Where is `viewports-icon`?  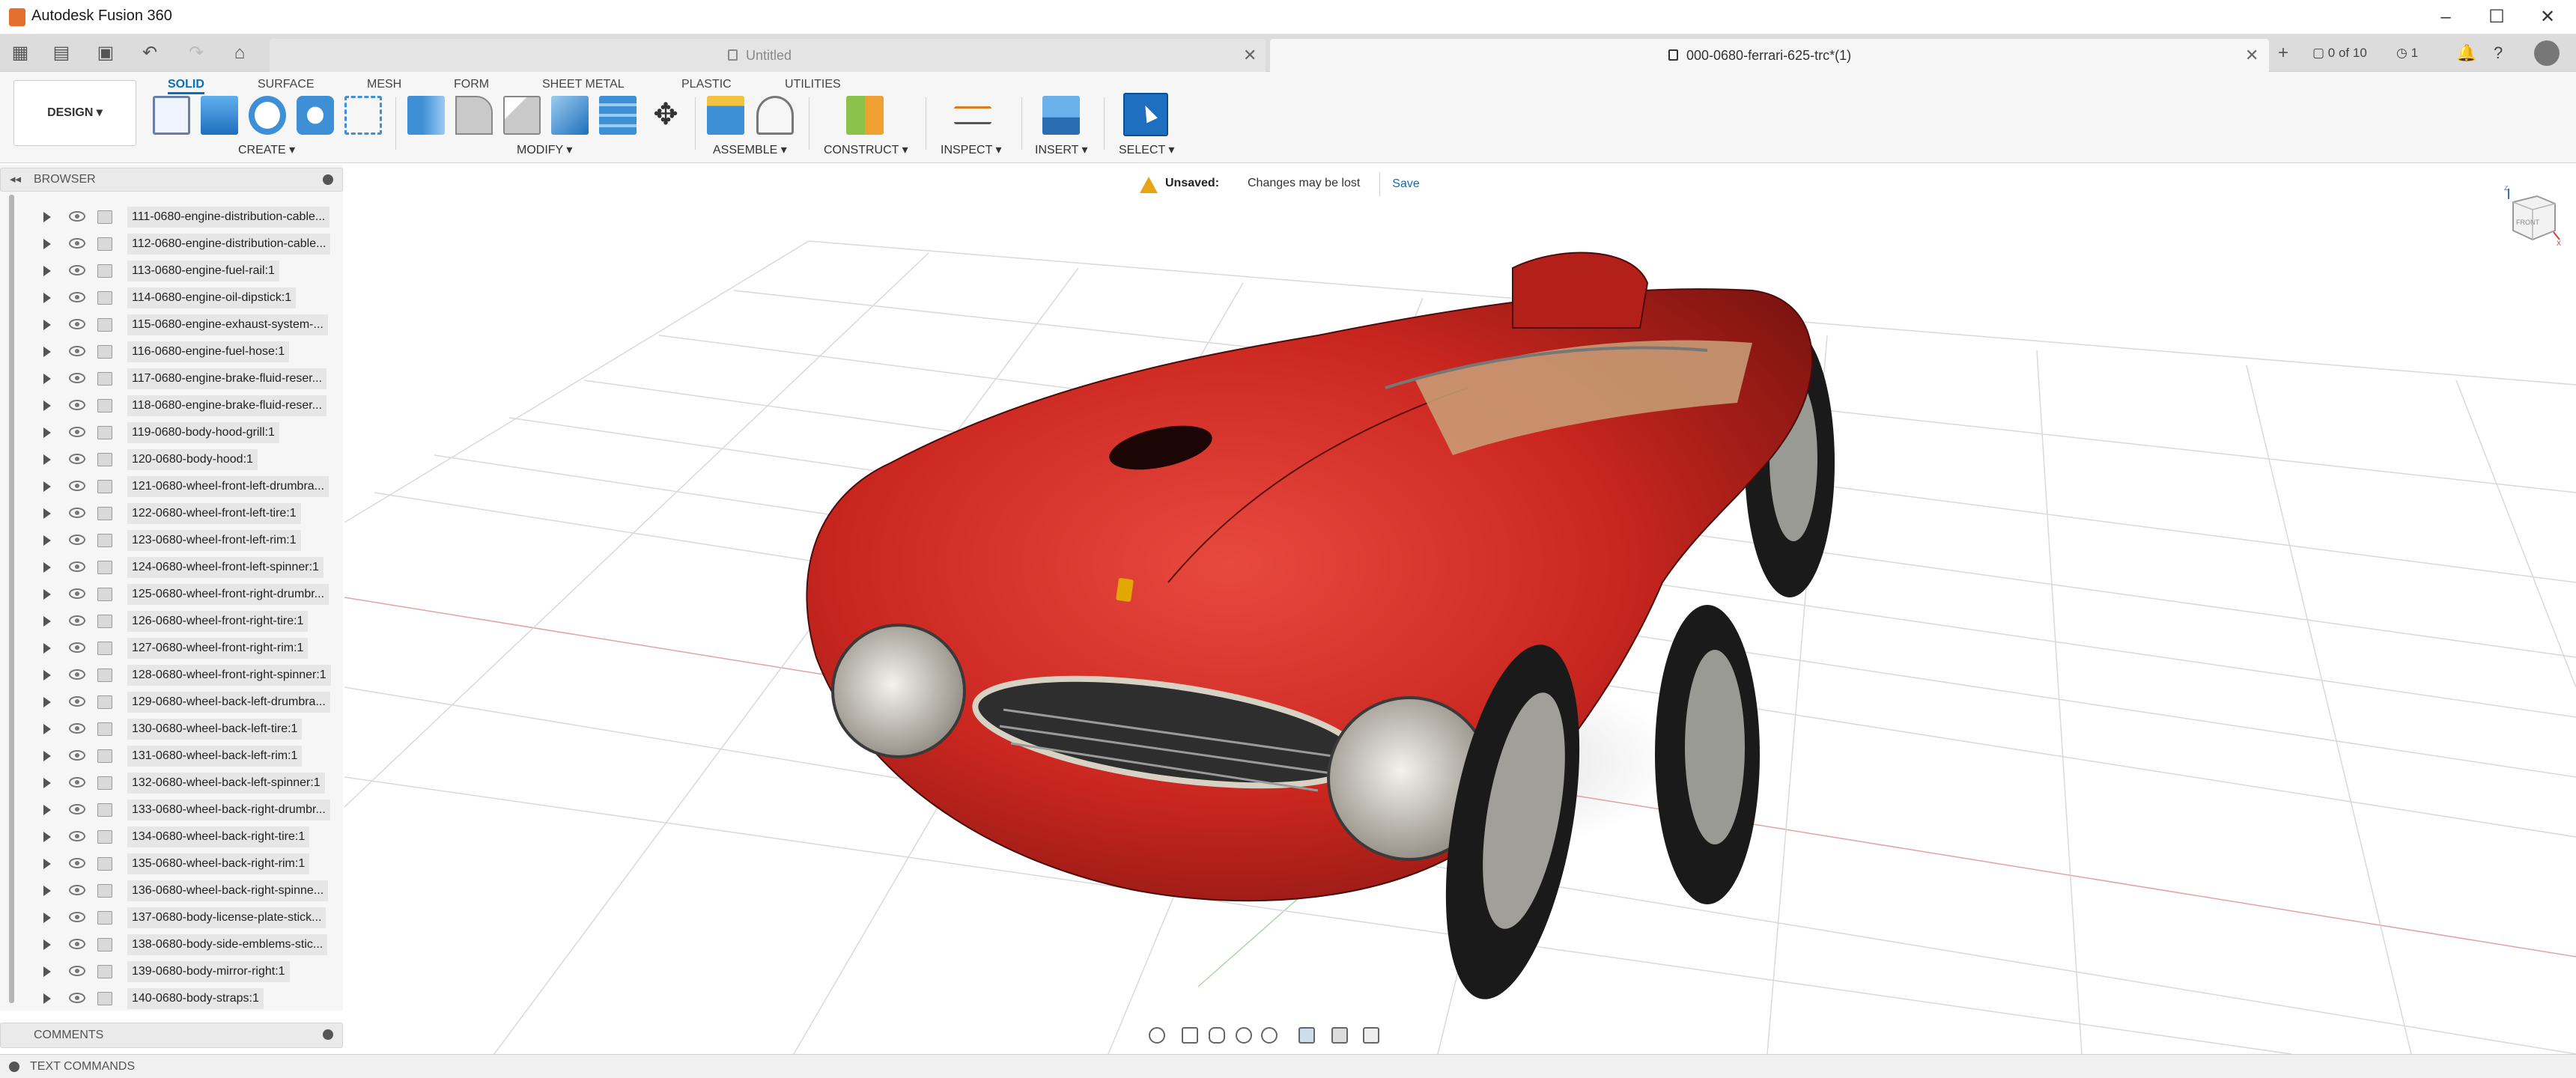
viewports-icon is located at coordinates (1371, 1035).